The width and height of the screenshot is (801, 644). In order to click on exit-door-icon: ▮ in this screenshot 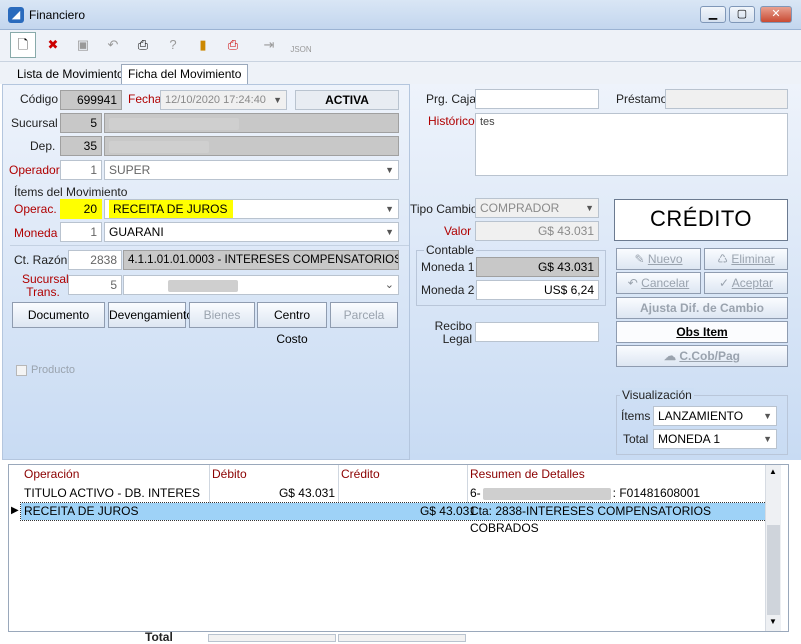, I will do `click(203, 45)`.